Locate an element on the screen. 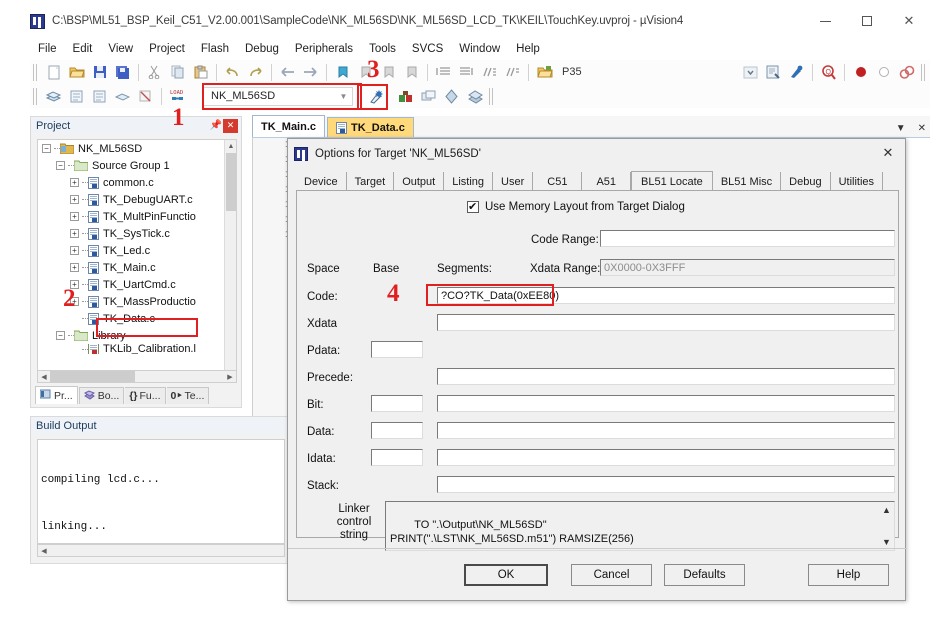  tree-item-library: − Library is located at coordinates (137, 335).